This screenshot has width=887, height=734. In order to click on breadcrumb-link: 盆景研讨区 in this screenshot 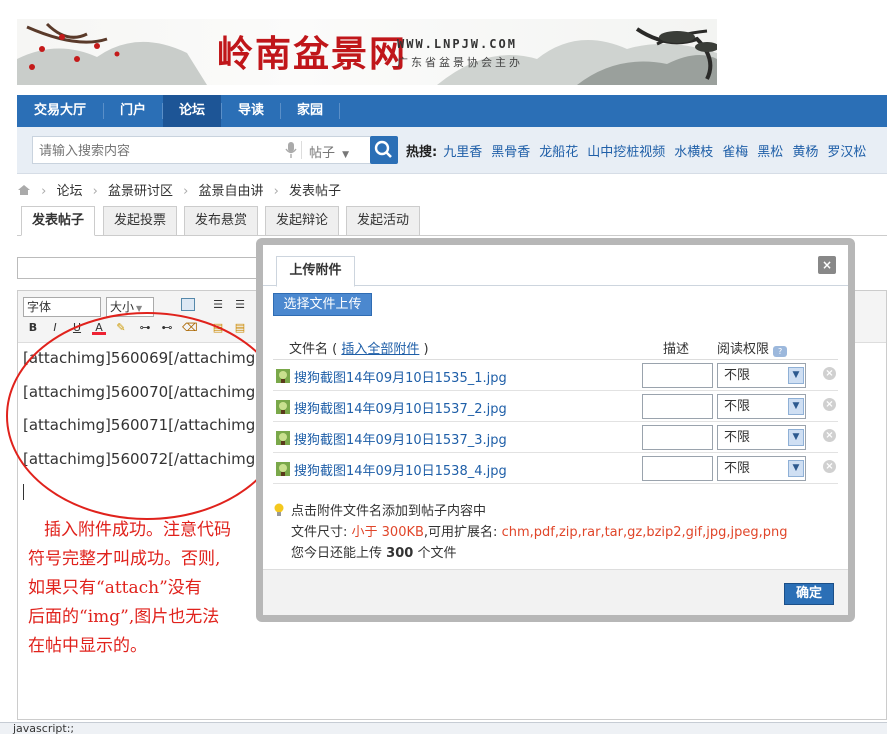, I will do `click(140, 191)`.